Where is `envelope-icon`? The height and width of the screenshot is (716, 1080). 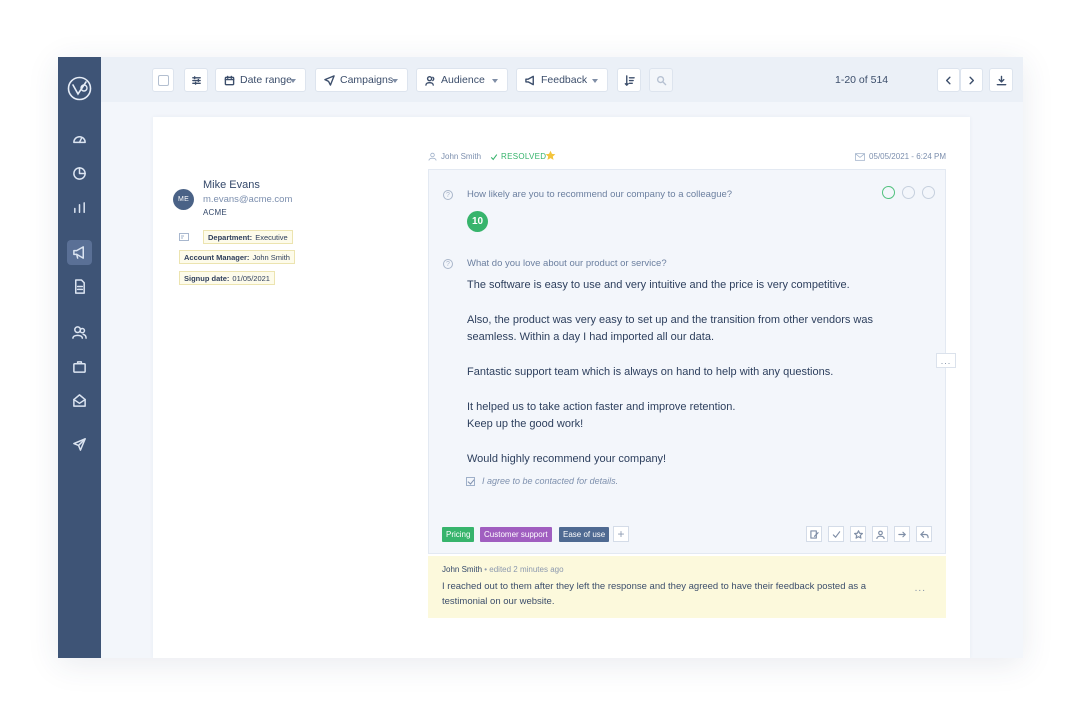 envelope-icon is located at coordinates (860, 156).